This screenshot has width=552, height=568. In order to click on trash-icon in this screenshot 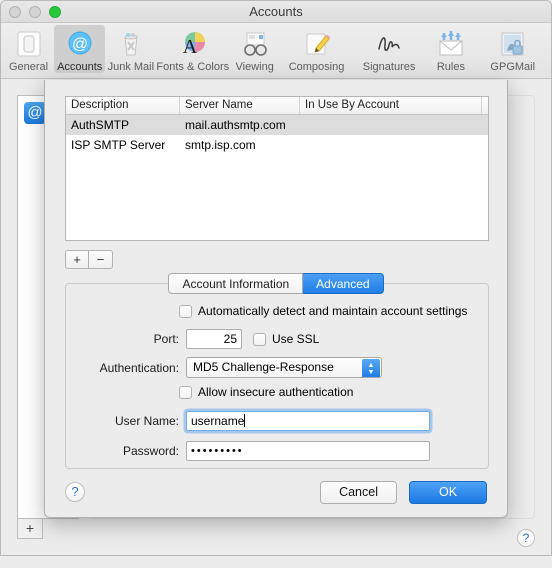, I will do `click(130, 44)`.